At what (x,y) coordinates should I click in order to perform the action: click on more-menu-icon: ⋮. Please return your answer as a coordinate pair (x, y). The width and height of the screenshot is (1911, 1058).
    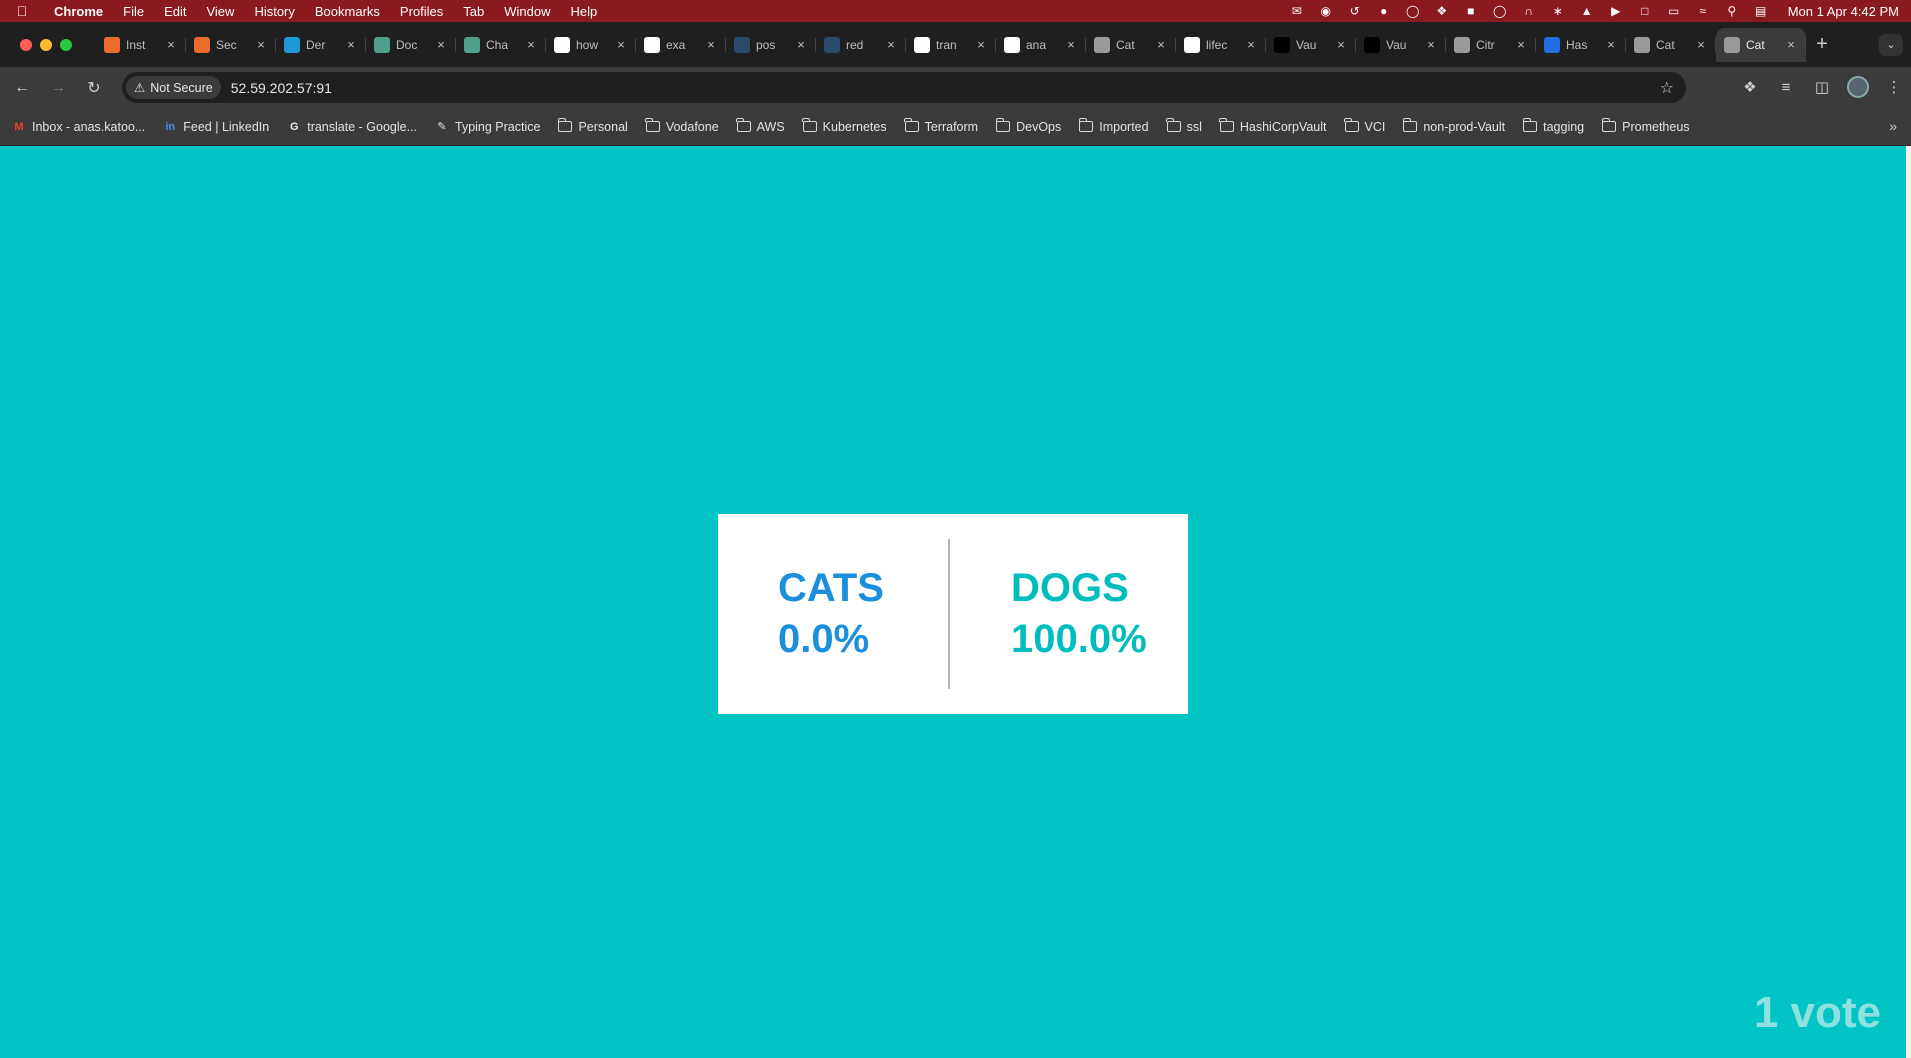
    Looking at the image, I should click on (1894, 87).